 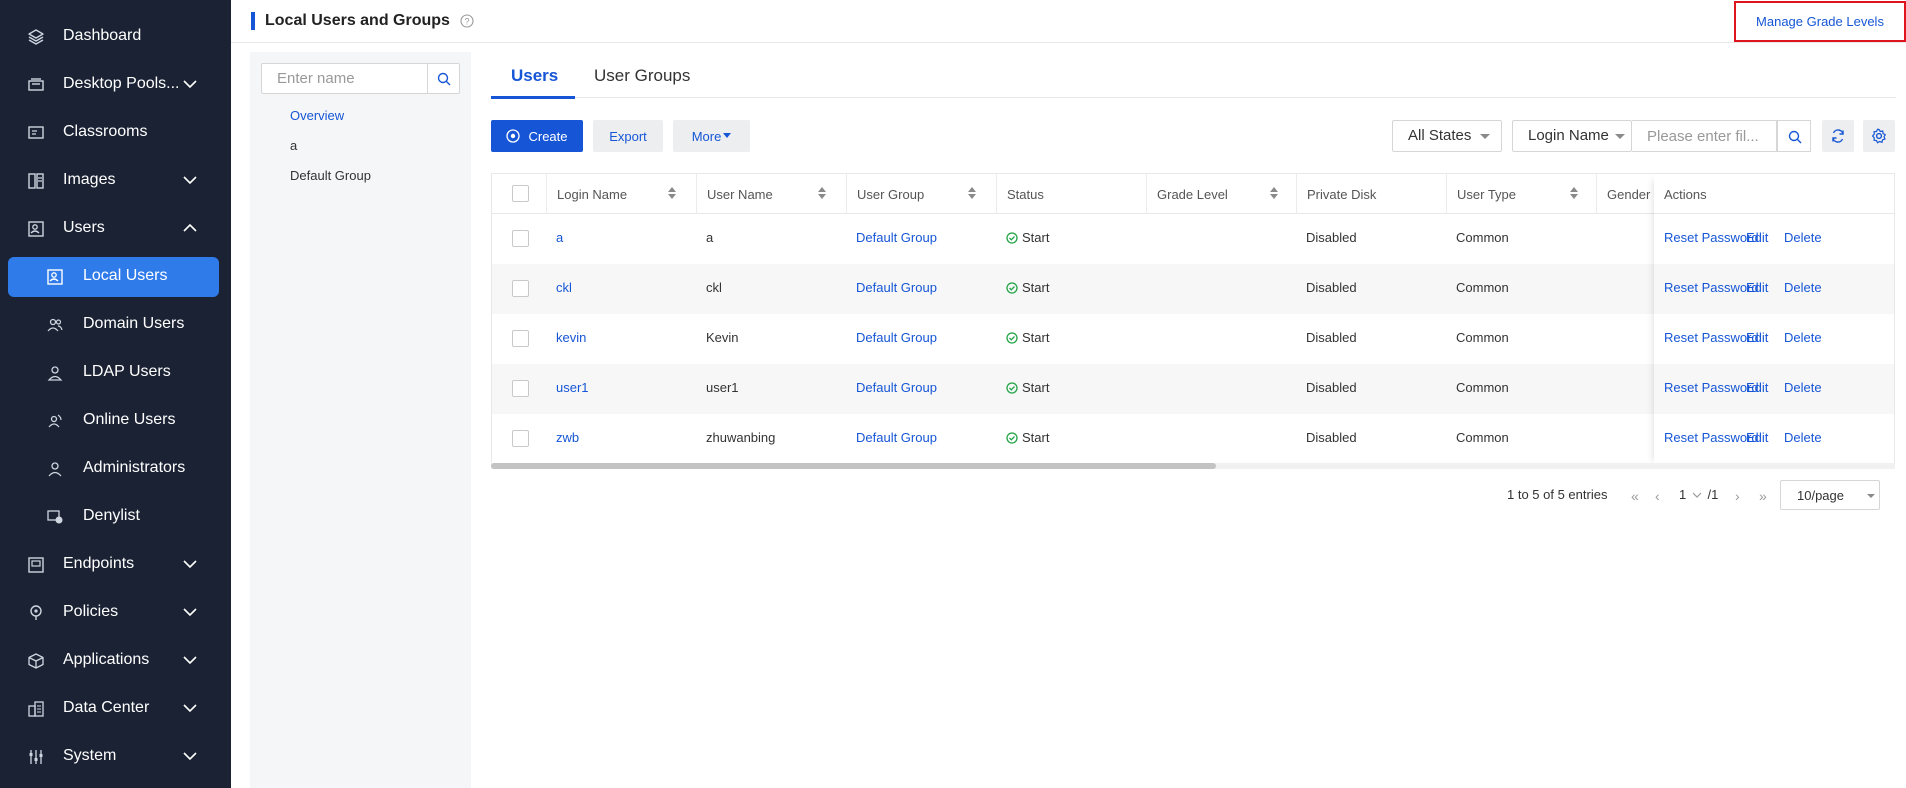 What do you see at coordinates (105, 131) in the screenshot?
I see `sidebar-item-label: Classrooms` at bounding box center [105, 131].